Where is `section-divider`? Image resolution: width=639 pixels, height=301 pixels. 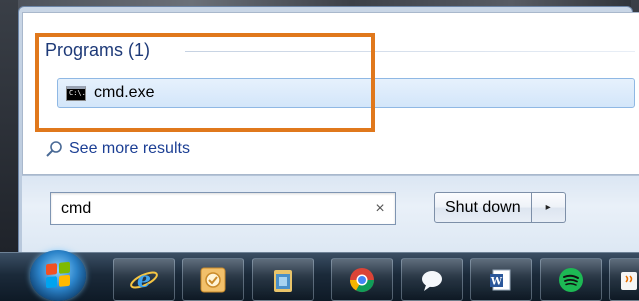
section-divider is located at coordinates (410, 51).